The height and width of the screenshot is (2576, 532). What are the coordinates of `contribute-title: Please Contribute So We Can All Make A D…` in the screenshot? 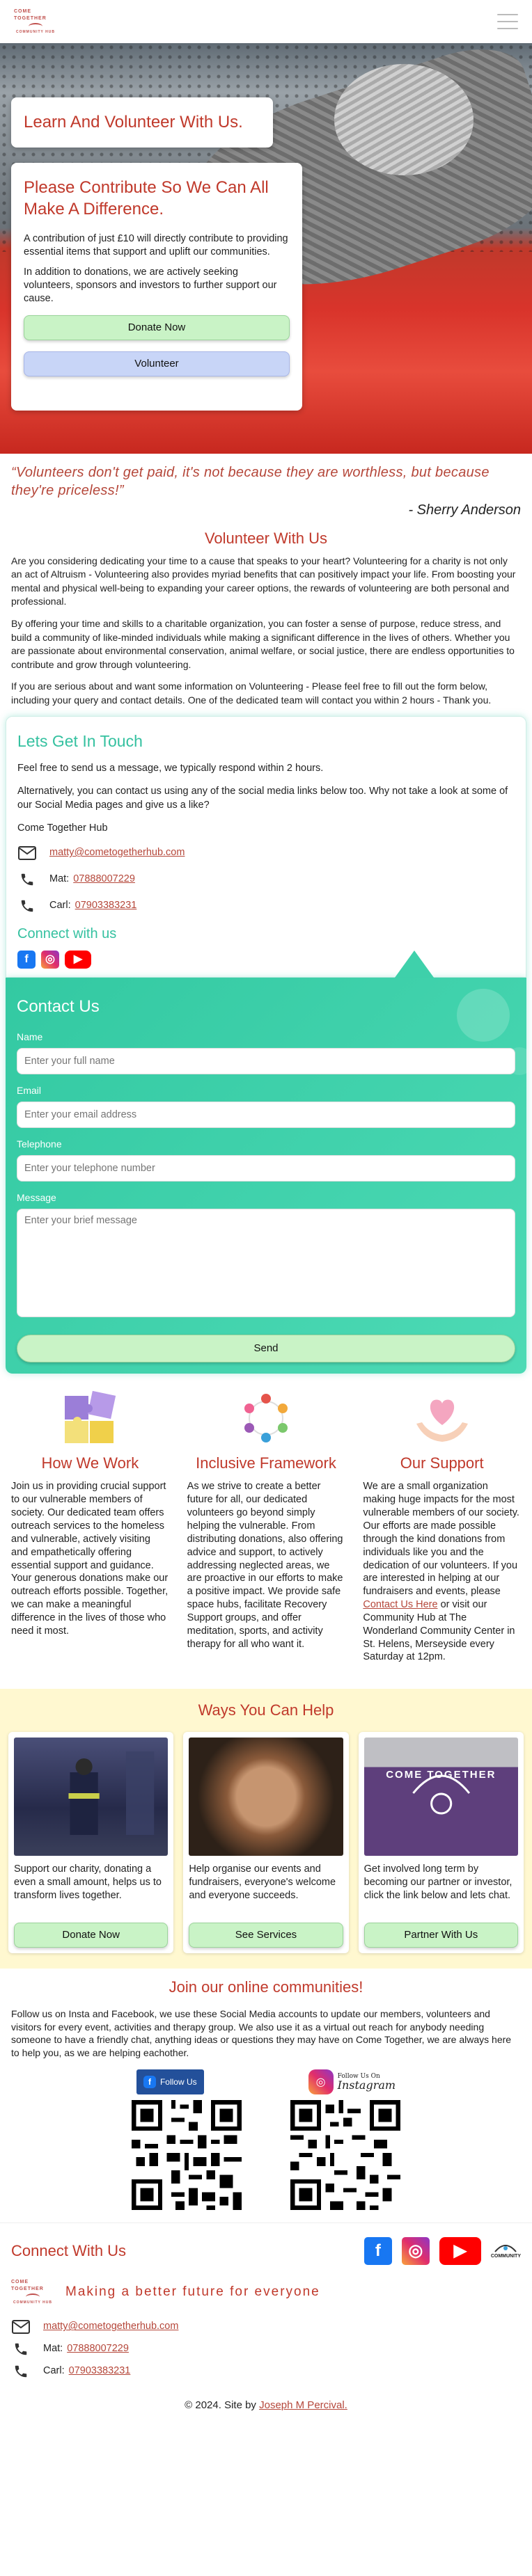 It's located at (147, 198).